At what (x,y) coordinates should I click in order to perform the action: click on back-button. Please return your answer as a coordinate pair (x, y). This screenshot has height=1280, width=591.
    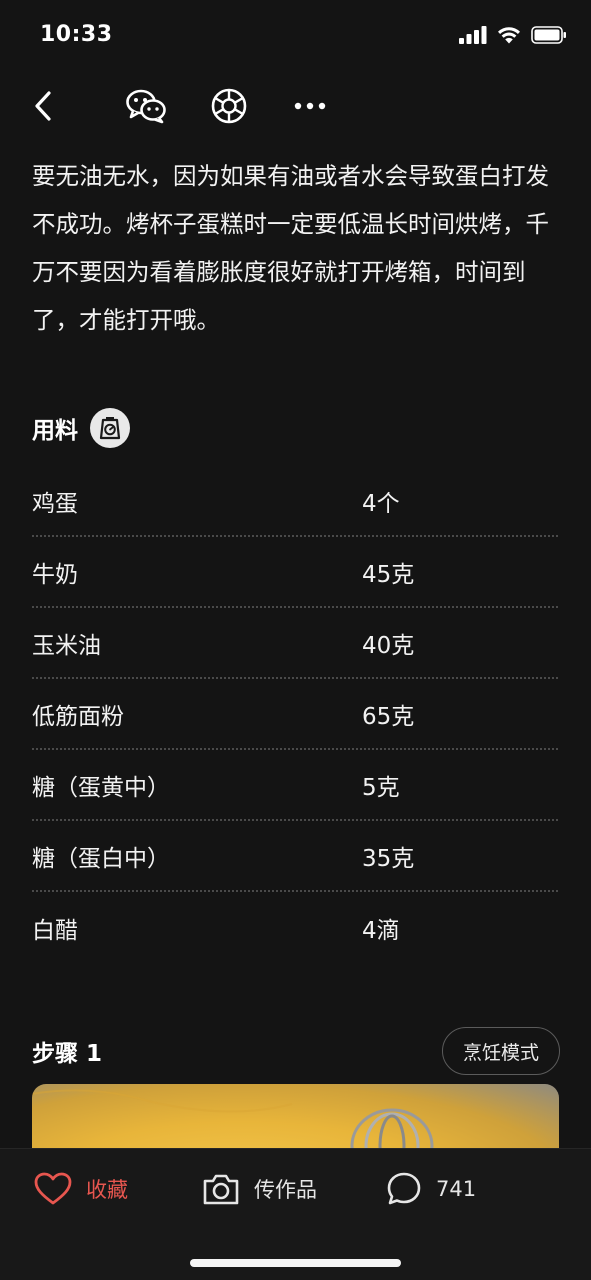
    Looking at the image, I should click on (44, 106).